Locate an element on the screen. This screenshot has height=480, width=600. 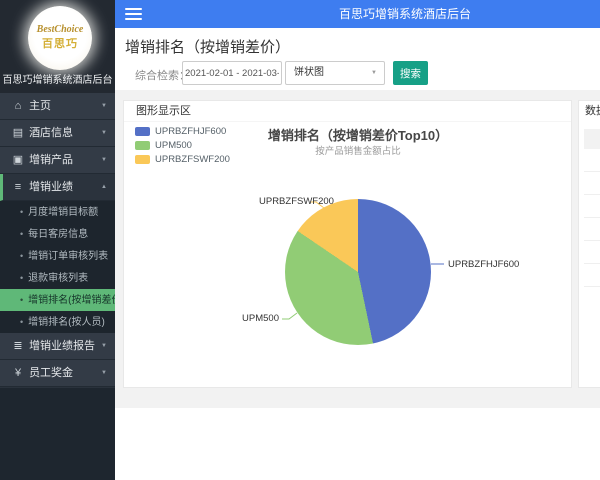
sidebar-item-label: 员工奖金 is located at coordinates (51, 373).